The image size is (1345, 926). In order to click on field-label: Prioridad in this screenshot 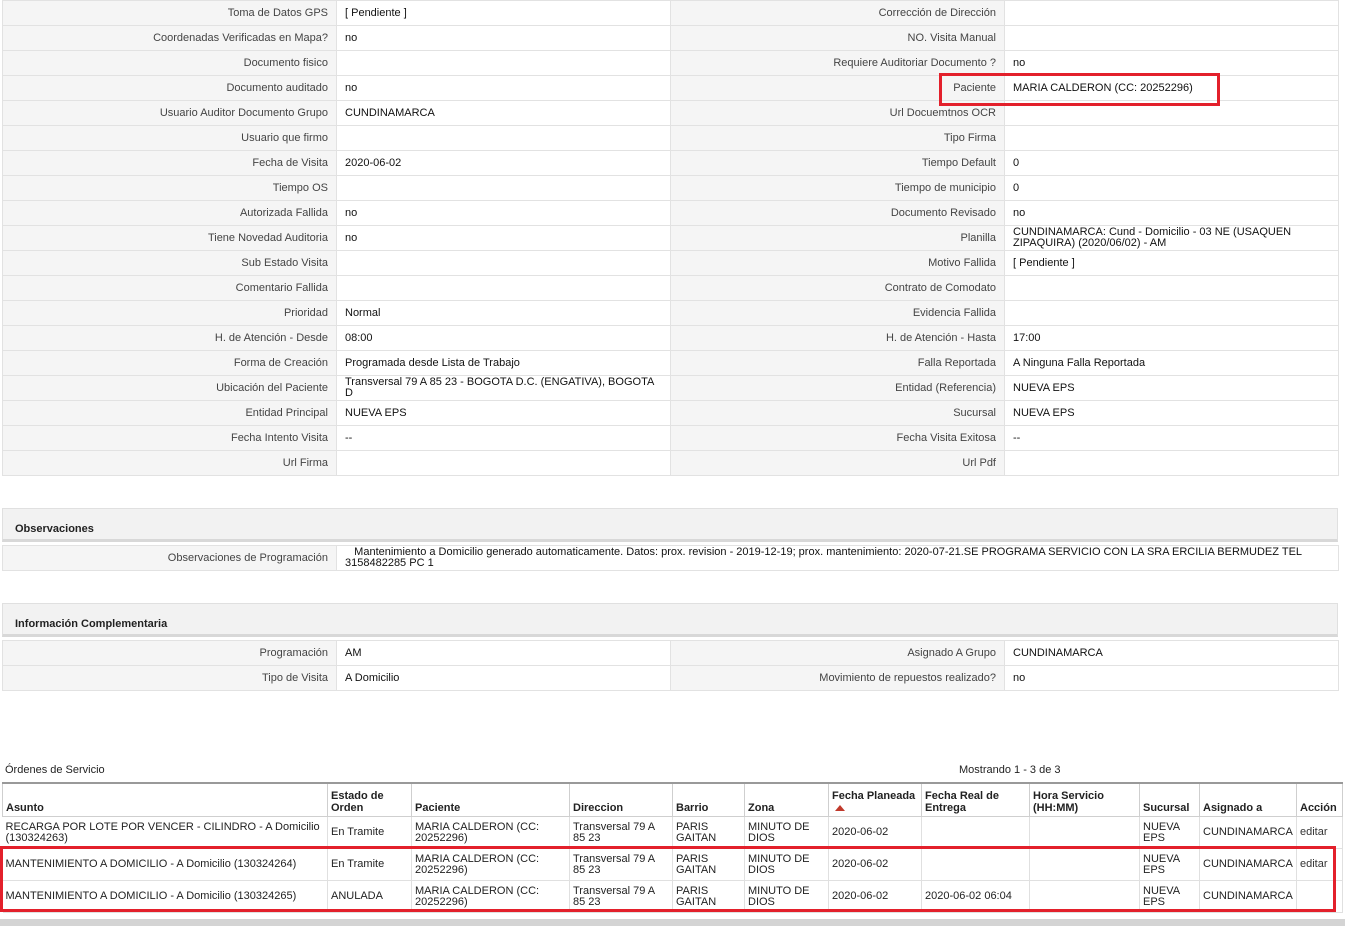, I will do `click(169, 313)`.